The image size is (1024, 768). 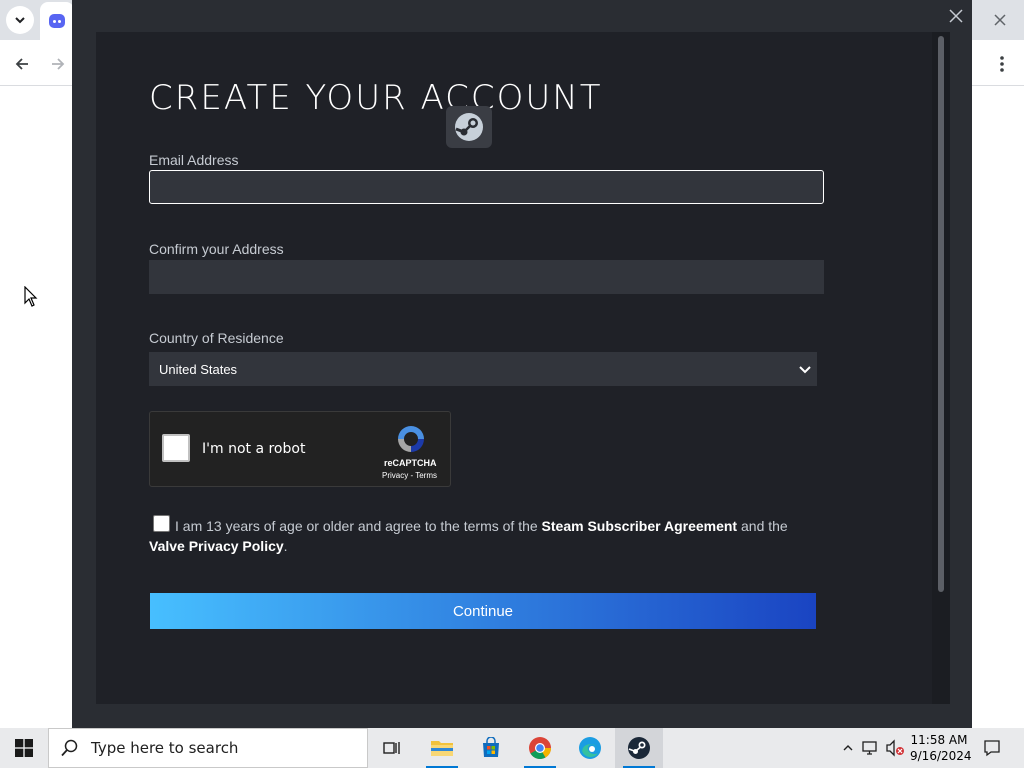 What do you see at coordinates (22, 64) in the screenshot?
I see `back-arrow-icon` at bounding box center [22, 64].